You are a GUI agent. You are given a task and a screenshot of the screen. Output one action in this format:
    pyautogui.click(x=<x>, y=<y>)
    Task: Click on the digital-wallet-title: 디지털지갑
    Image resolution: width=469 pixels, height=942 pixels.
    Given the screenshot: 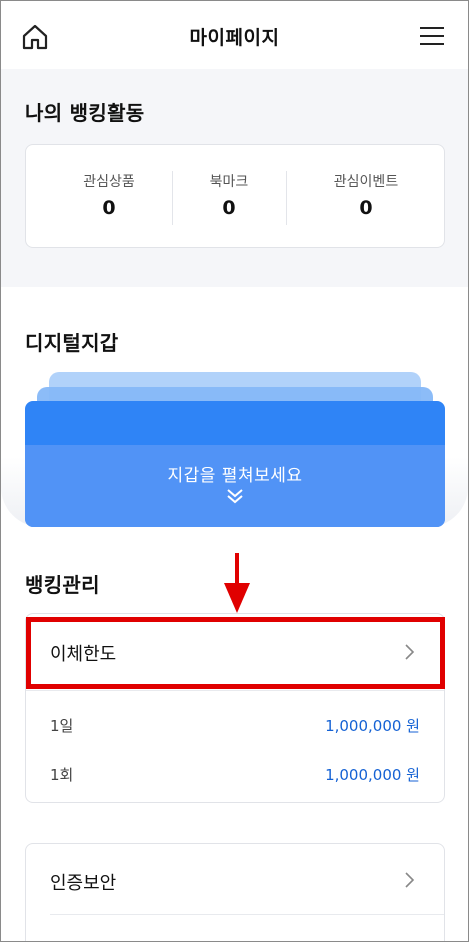 What is the action you would take?
    pyautogui.click(x=72, y=343)
    